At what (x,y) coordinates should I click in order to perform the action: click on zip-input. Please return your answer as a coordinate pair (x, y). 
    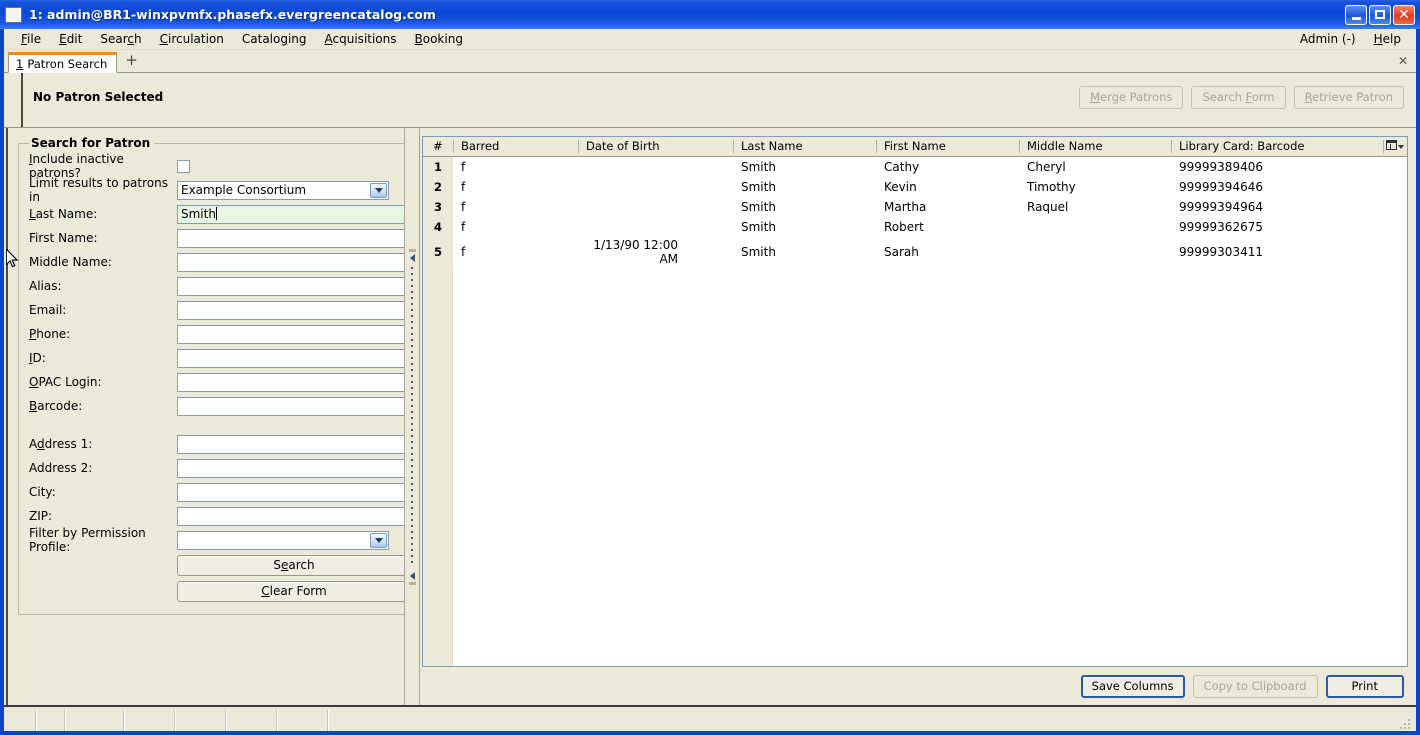
    Looking at the image, I should click on (294, 516).